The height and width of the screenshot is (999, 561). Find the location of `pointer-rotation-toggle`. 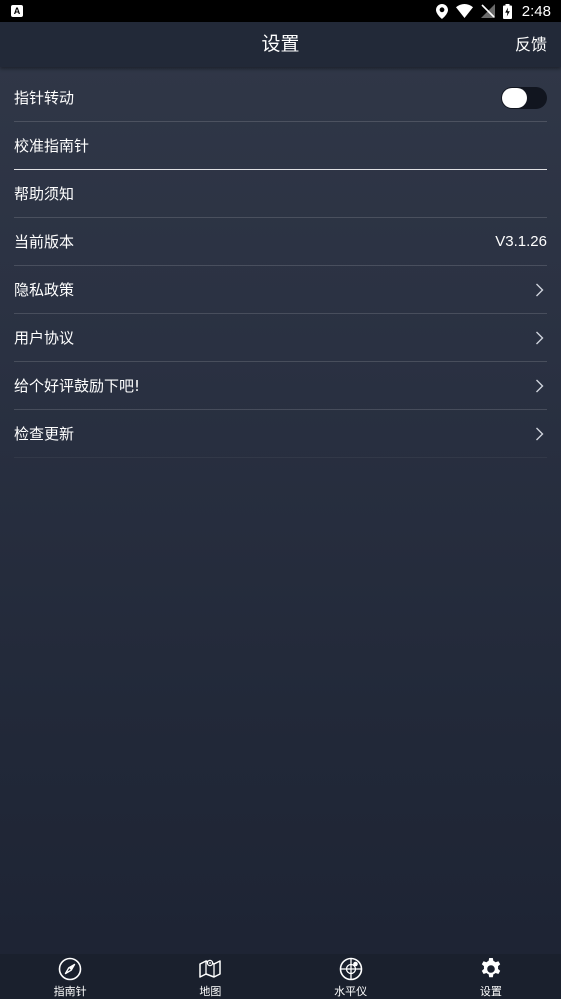

pointer-rotation-toggle is located at coordinates (524, 97).